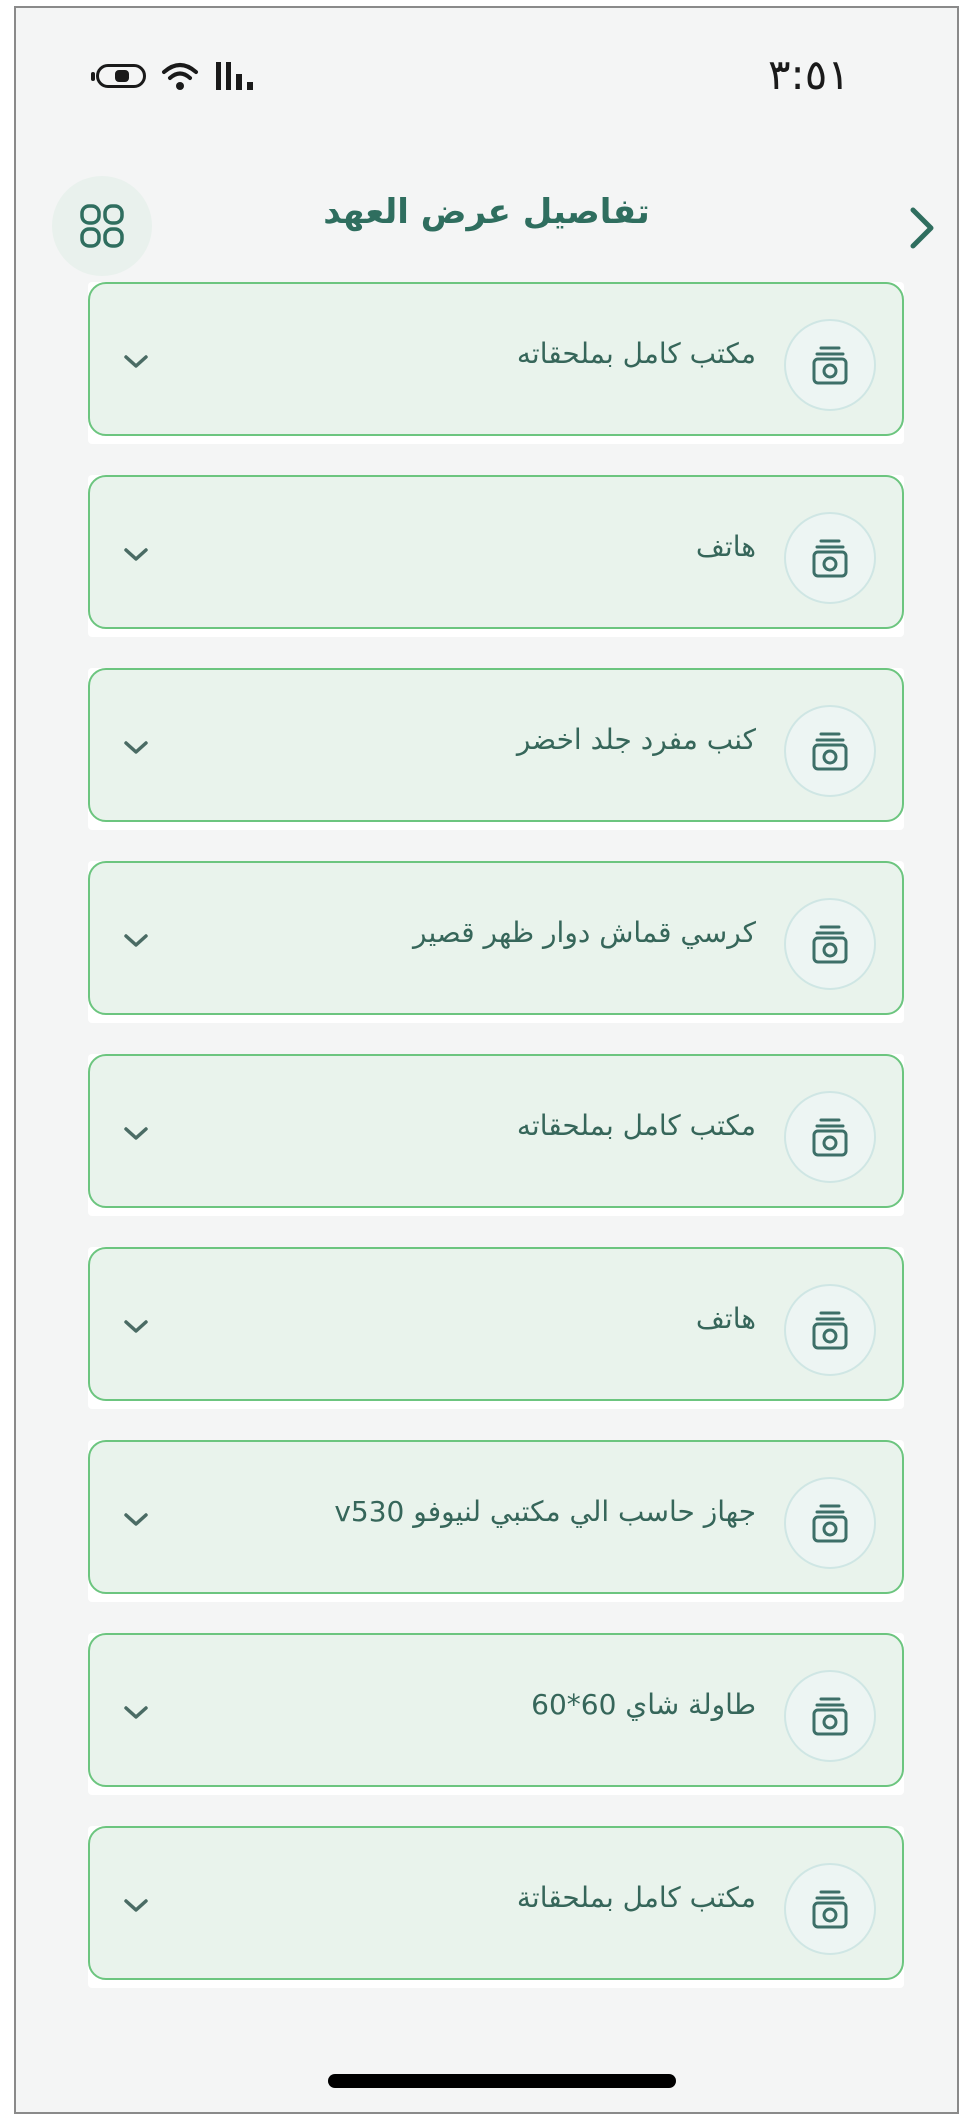  I want to click on header: تفاصيل عرض العهد, so click(486, 223).